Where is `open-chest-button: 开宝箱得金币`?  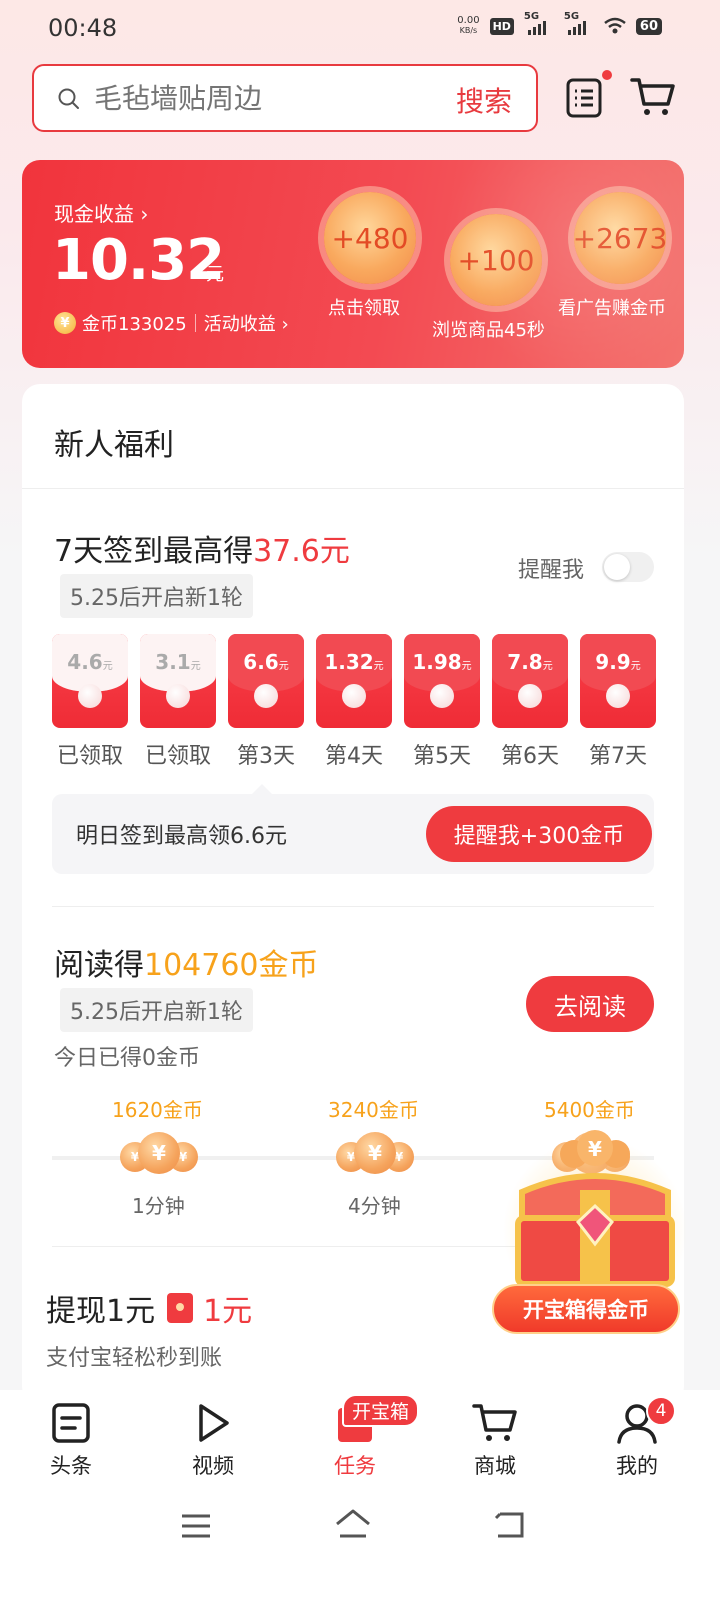
open-chest-button: 开宝箱得金币 is located at coordinates (586, 1309).